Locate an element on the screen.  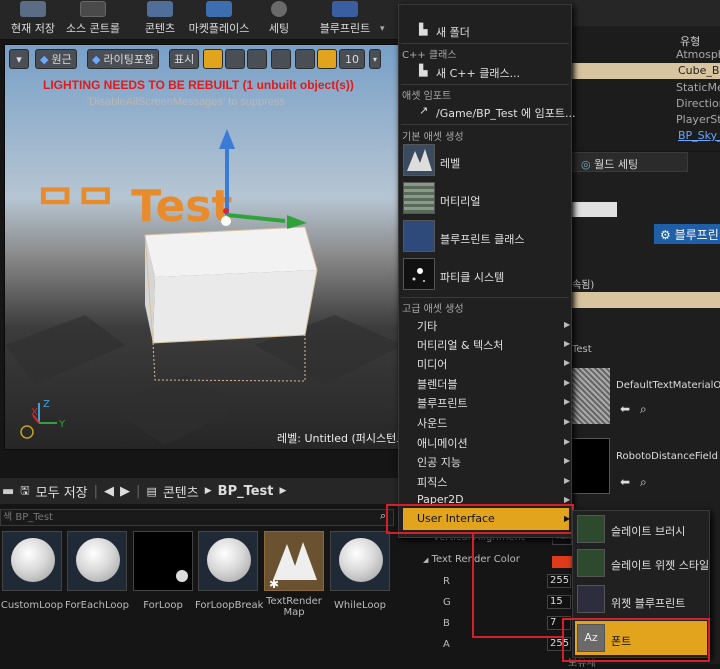
axis-x-label: X is located at coordinates (34, 412).